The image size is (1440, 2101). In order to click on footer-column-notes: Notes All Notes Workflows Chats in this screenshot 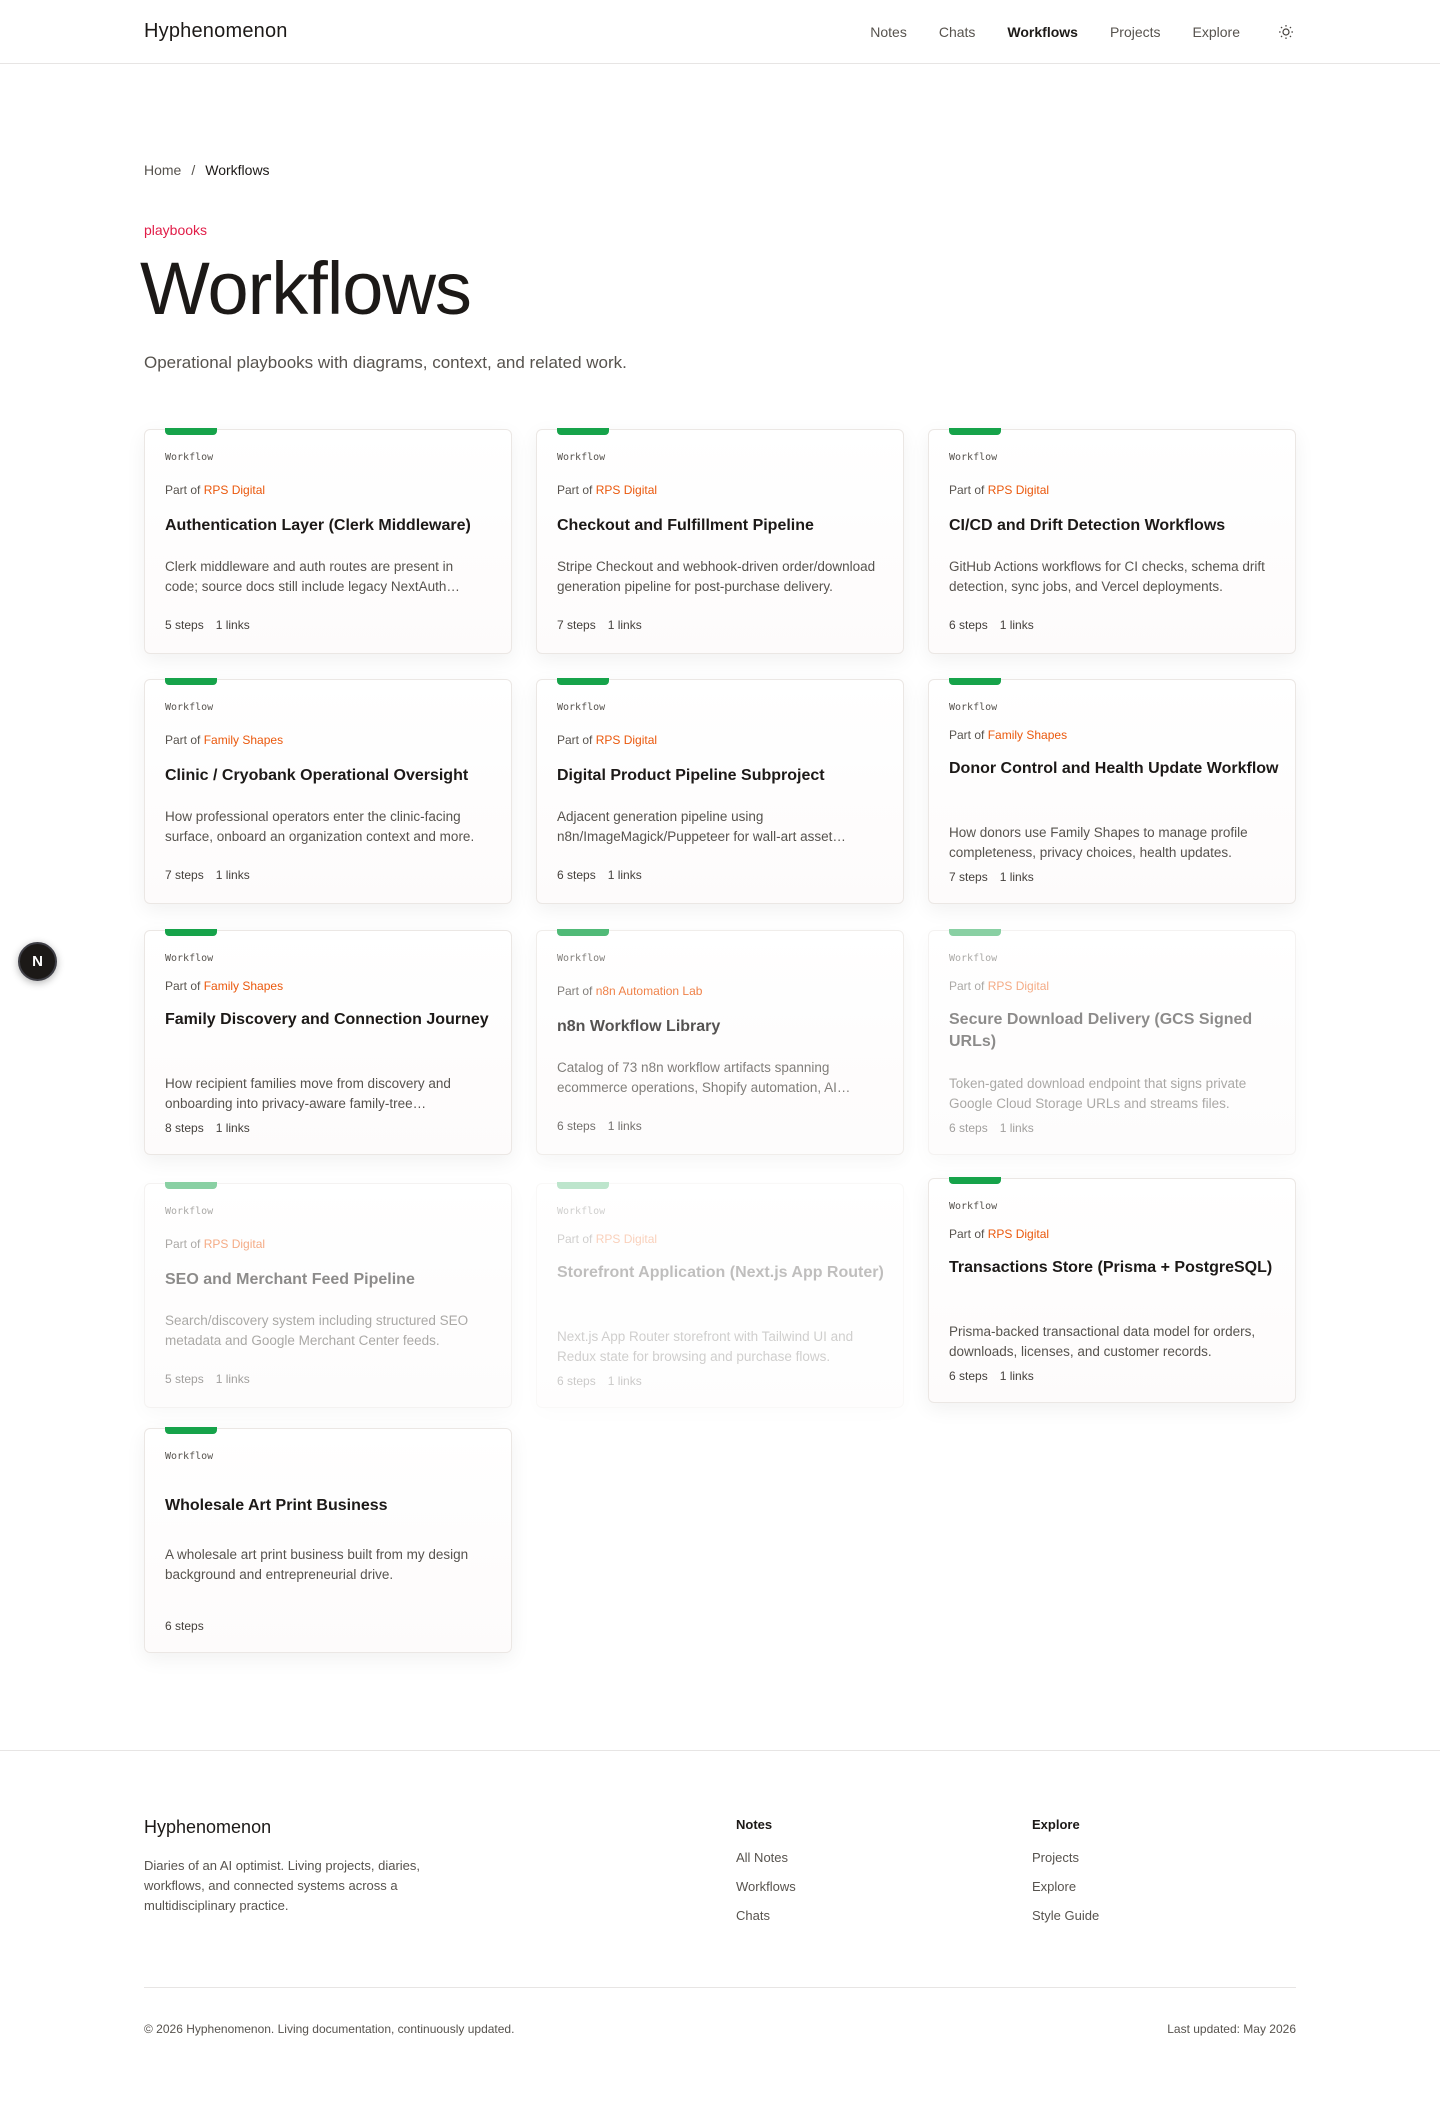, I will do `click(766, 1877)`.